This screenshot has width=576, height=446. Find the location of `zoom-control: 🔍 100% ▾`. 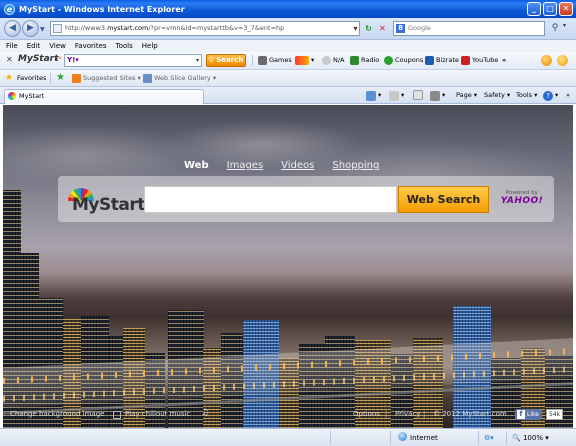

zoom-control: 🔍 100% ▾ is located at coordinates (530, 438).